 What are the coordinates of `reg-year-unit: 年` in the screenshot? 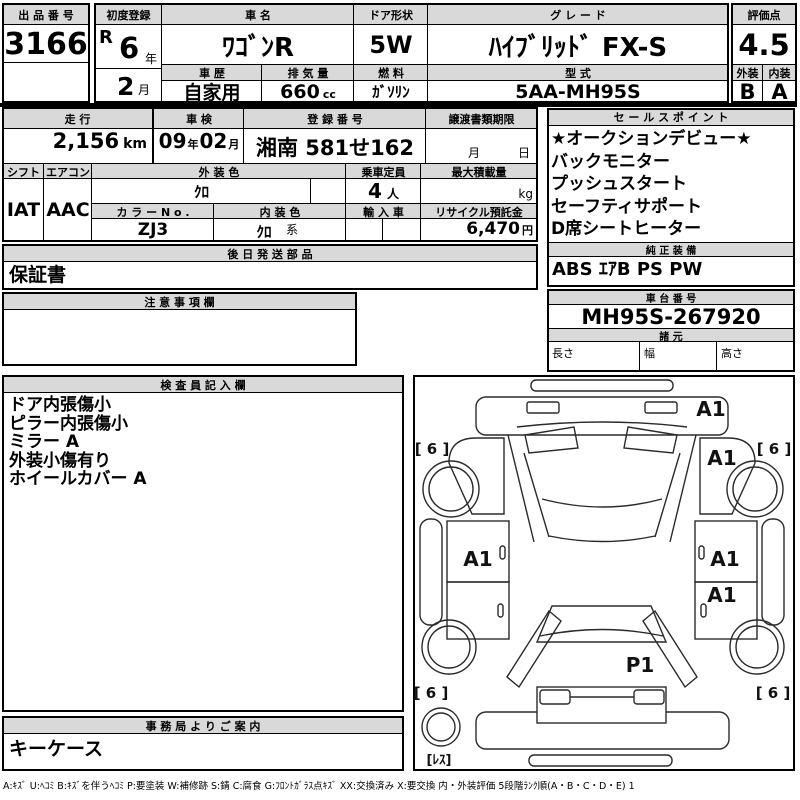 It's located at (150, 59).